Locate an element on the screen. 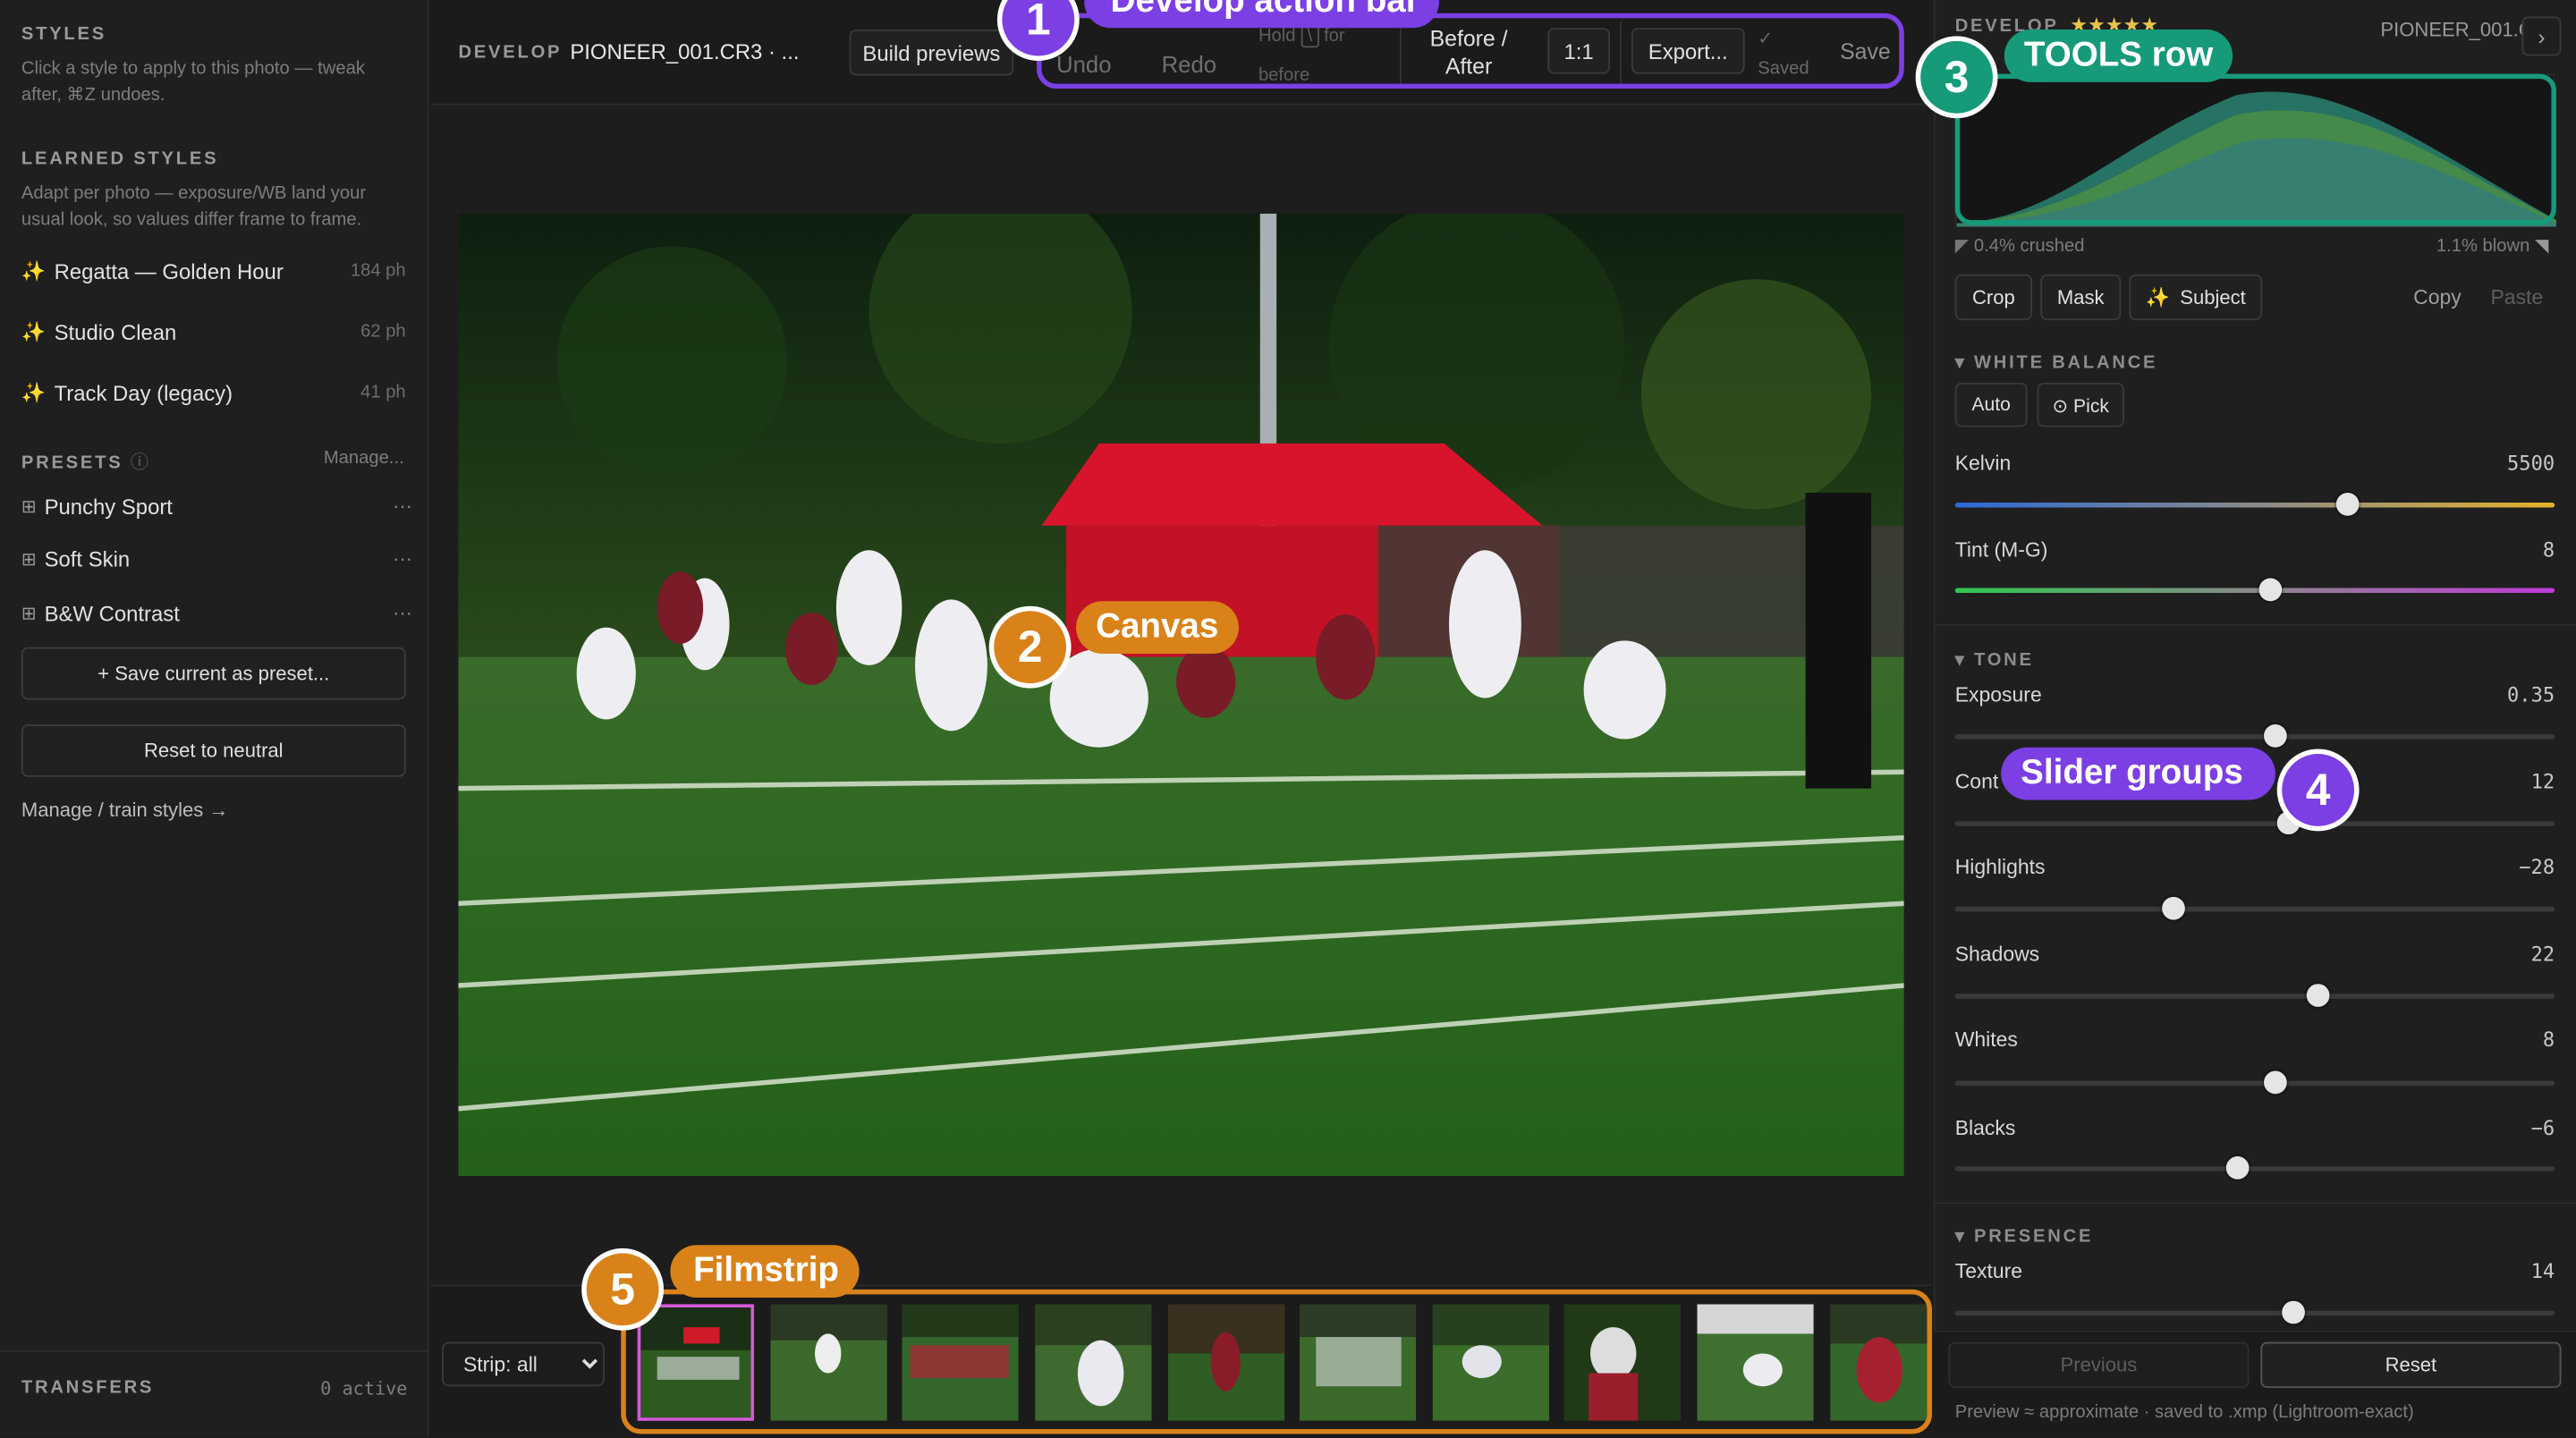 The height and width of the screenshot is (1438, 2576). preset-item-punchy-sport: ⊞ Punchy Sport ··· is located at coordinates (216, 506).